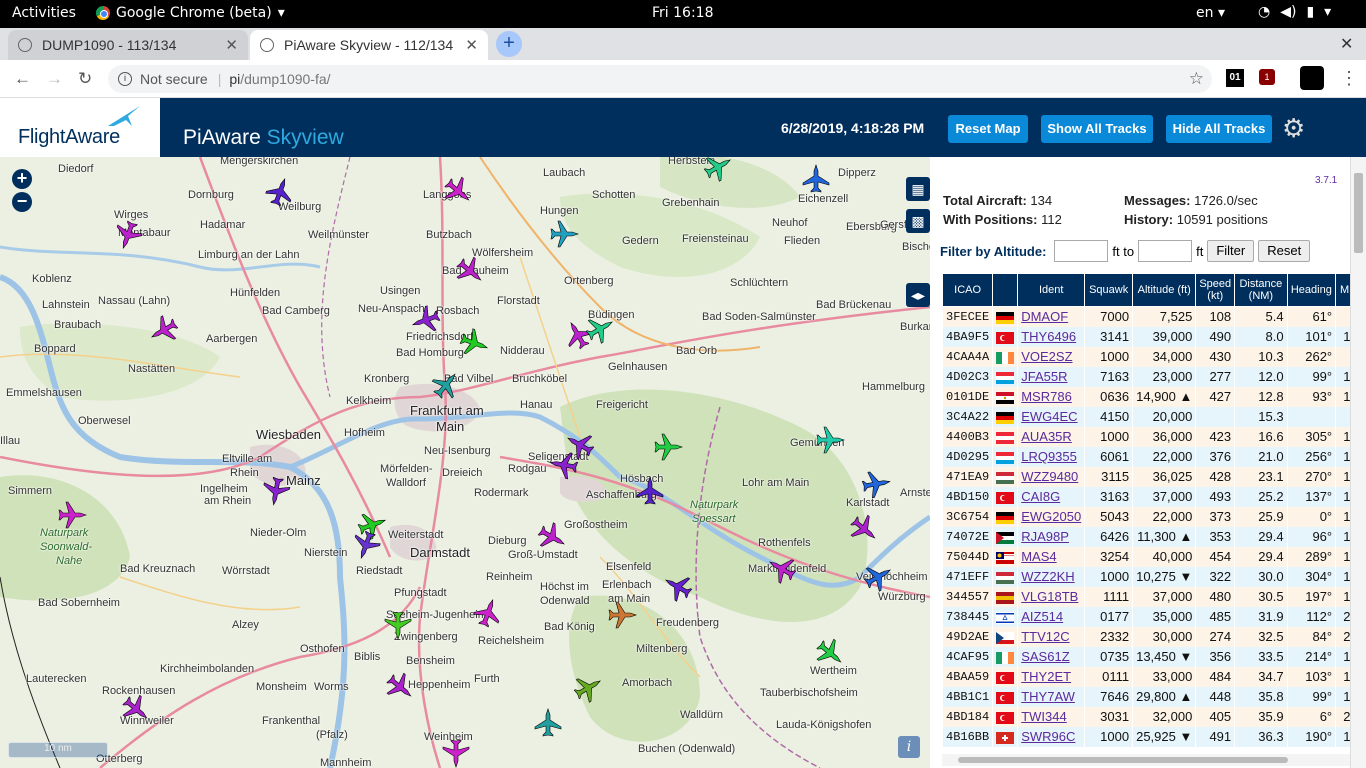  I want to click on table-row: 4CAF95 SAS61Z 0735 13,450 ▼ 356 33.5 214° 1, so click(1148, 656).